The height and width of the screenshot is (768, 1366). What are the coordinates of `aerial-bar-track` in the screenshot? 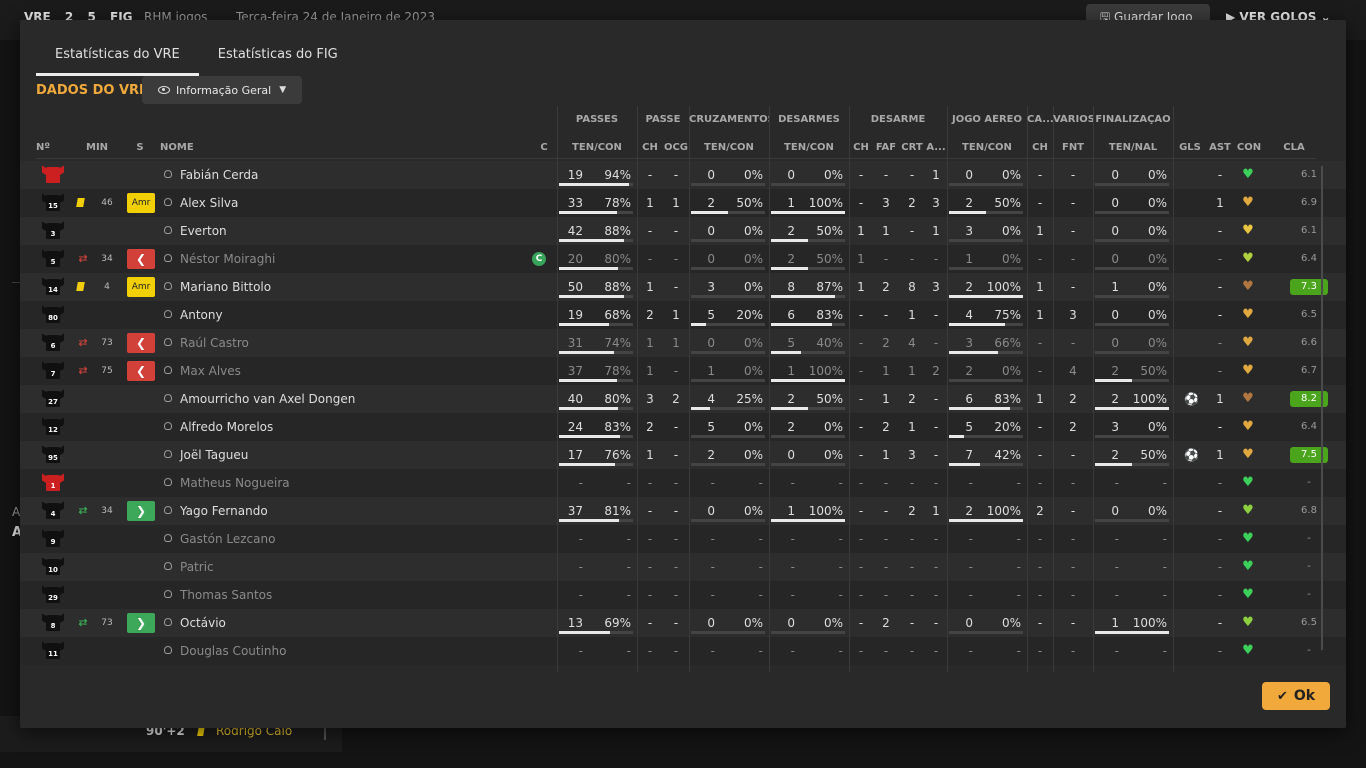 It's located at (986, 632).